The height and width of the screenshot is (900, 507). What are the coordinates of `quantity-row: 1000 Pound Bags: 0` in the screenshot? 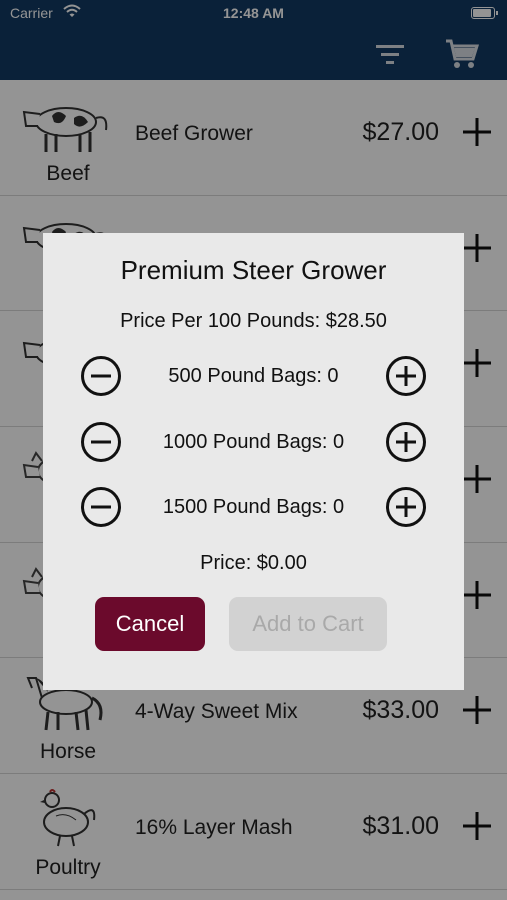 It's located at (253, 443).